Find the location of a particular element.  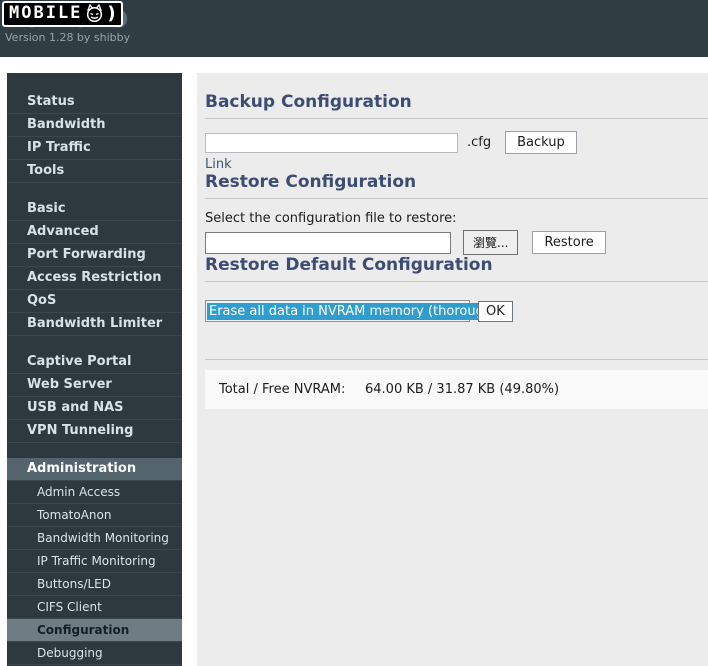

sidebar-item-administration: Administration is located at coordinates (94, 469).